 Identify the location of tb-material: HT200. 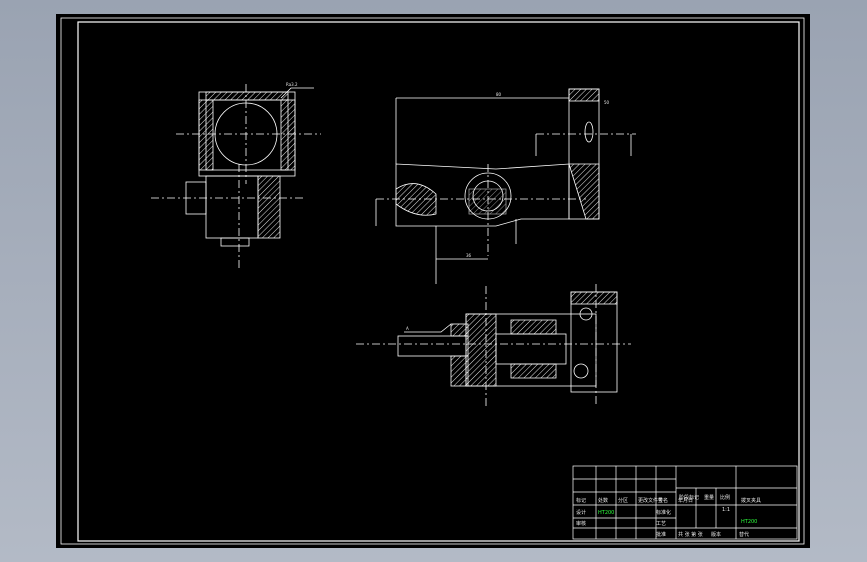
(606, 513).